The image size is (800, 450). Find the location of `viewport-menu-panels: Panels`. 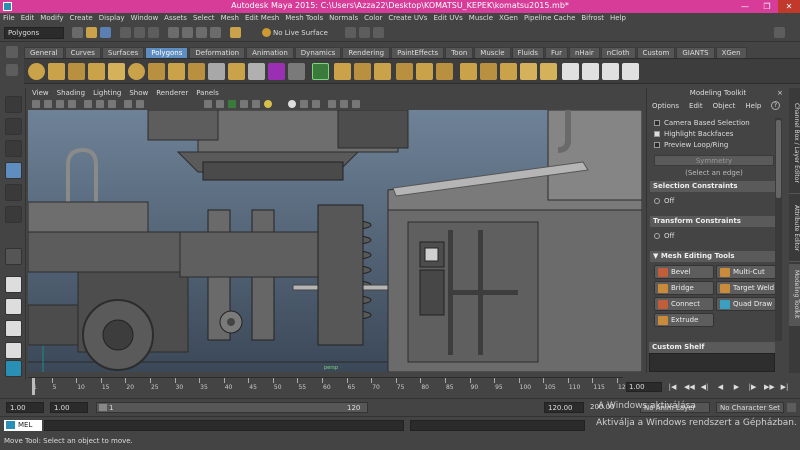

viewport-menu-panels: Panels is located at coordinates (207, 93).